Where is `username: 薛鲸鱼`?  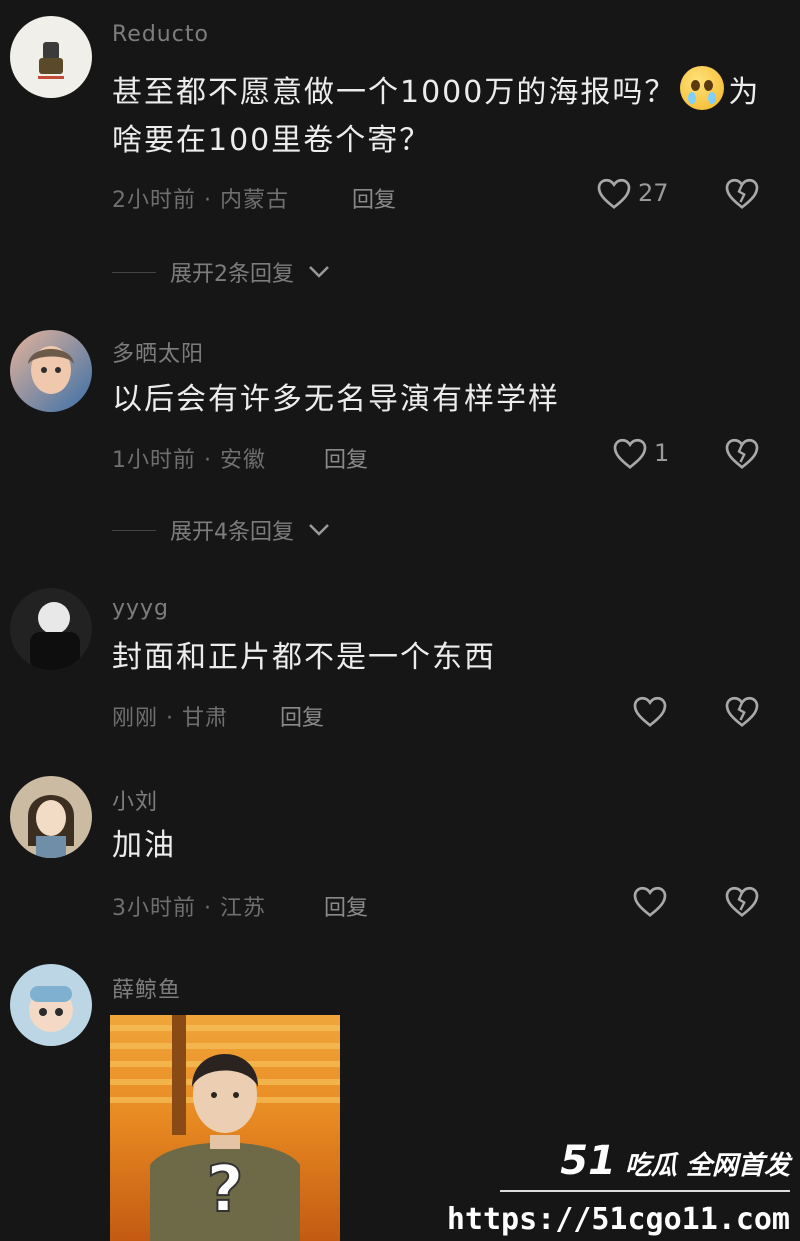 username: 薛鲸鱼 is located at coordinates (146, 988).